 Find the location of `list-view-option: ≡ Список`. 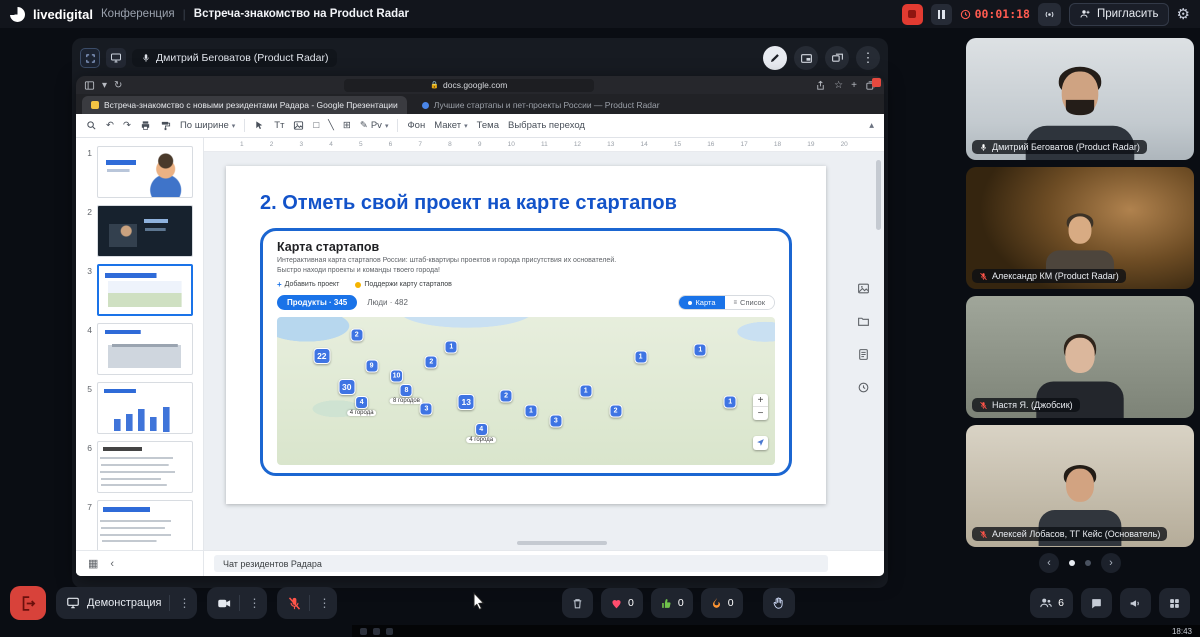

list-view-option: ≡ Список is located at coordinates (749, 303).